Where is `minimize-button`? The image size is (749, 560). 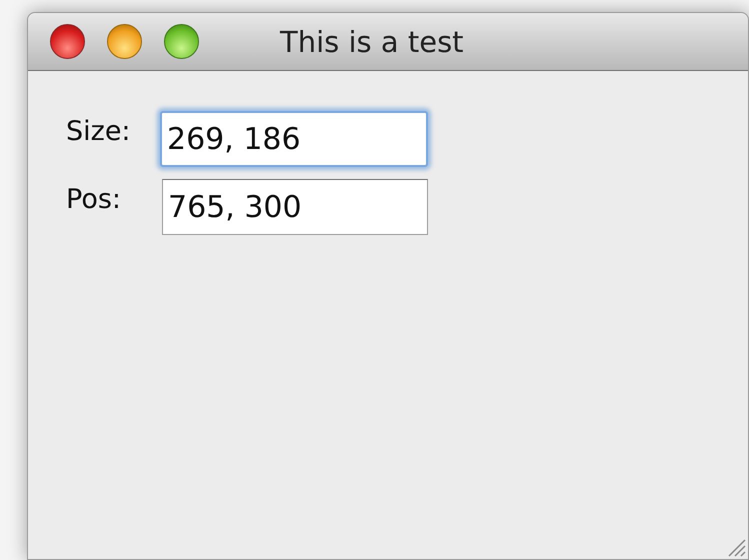 minimize-button is located at coordinates (124, 41).